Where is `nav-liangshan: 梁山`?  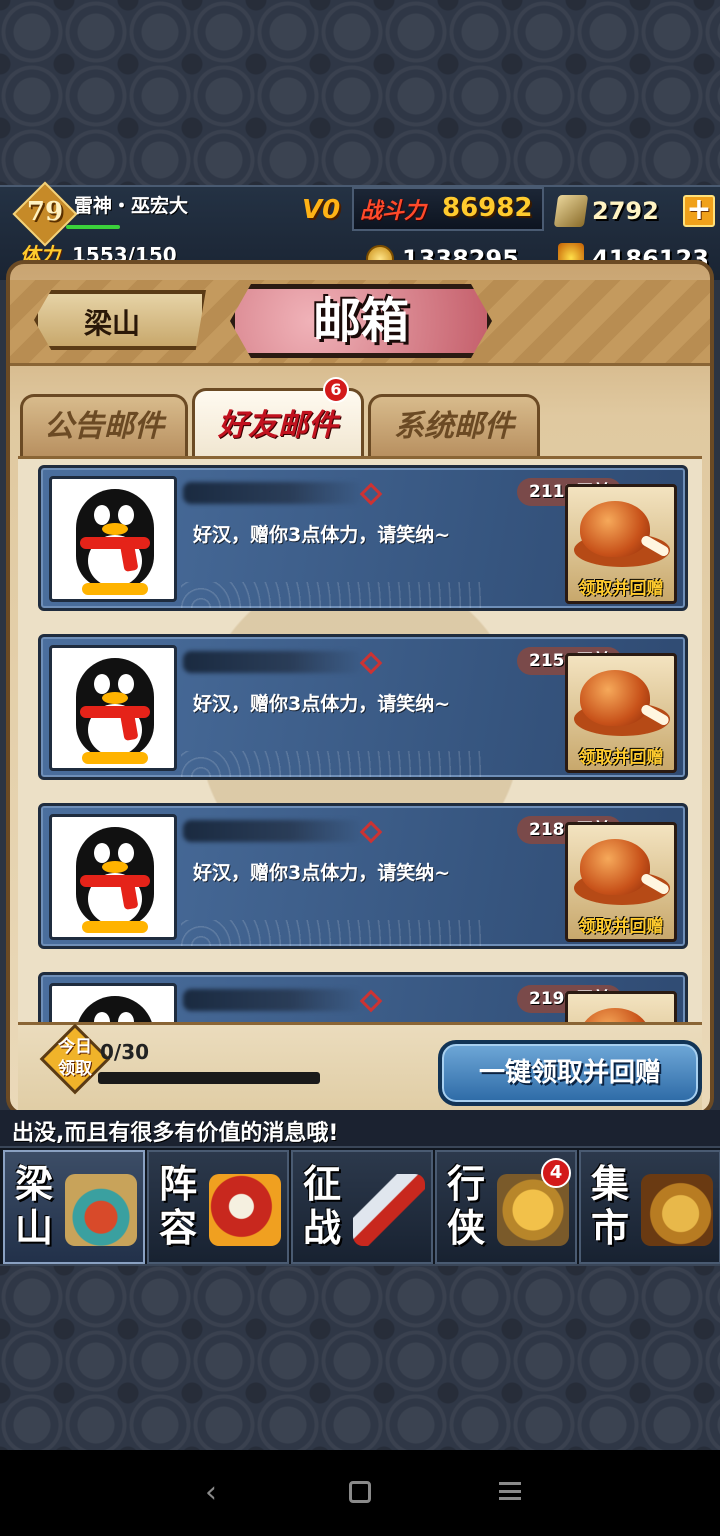
nav-liangshan: 梁山 is located at coordinates (74, 1207).